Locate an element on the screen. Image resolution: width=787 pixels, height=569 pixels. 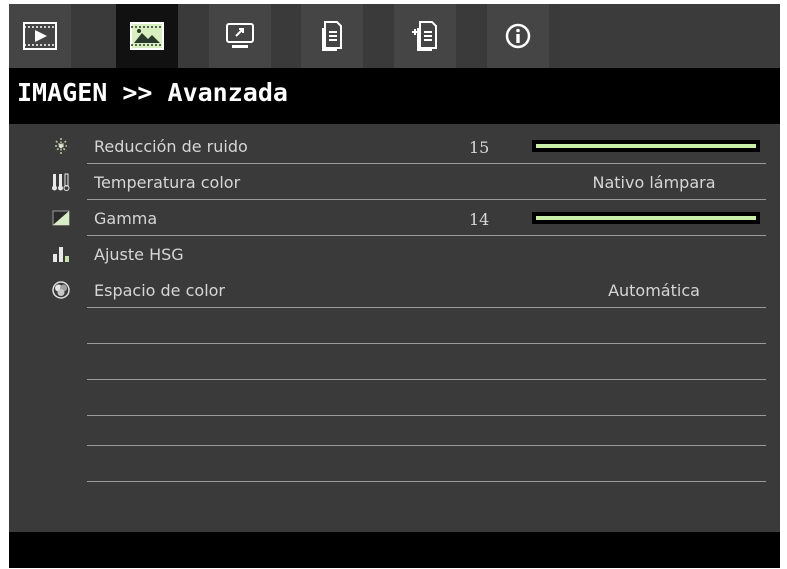
tab-bar is located at coordinates (394, 36).